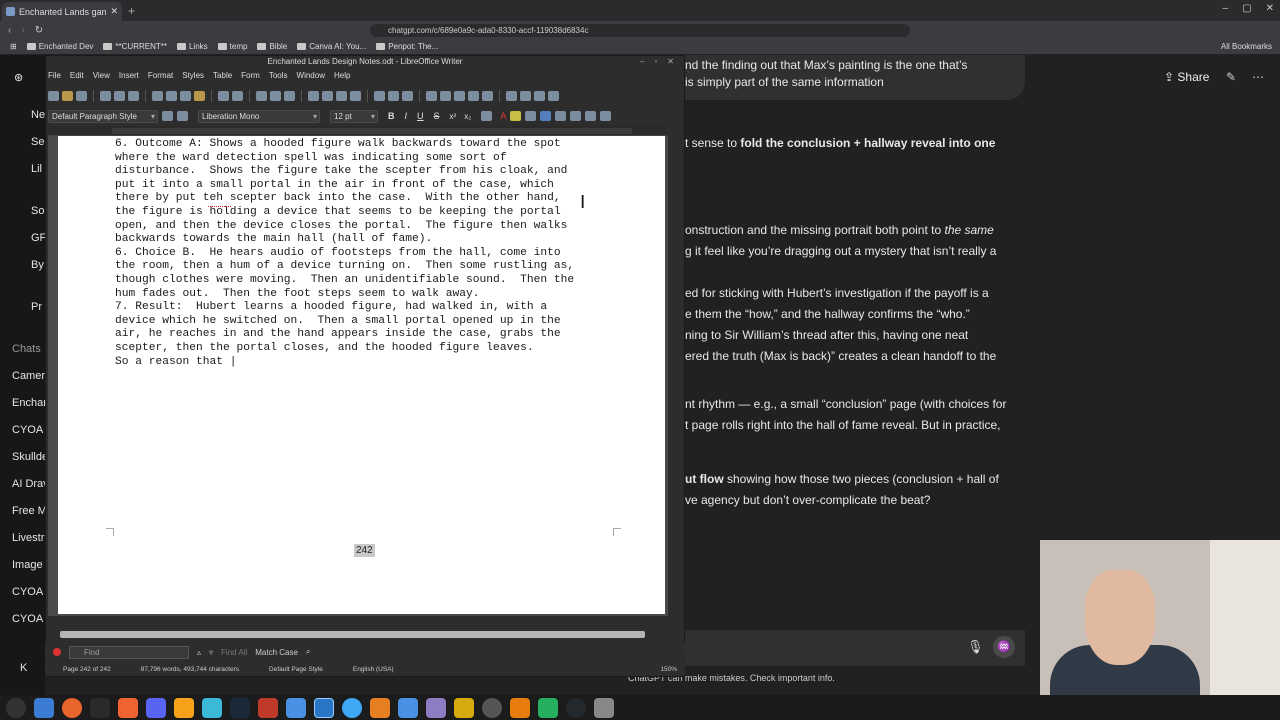 This screenshot has width=1280, height=720. Describe the element at coordinates (37, 265) in the screenshot. I see `sidebar-item-gpt: By` at that location.